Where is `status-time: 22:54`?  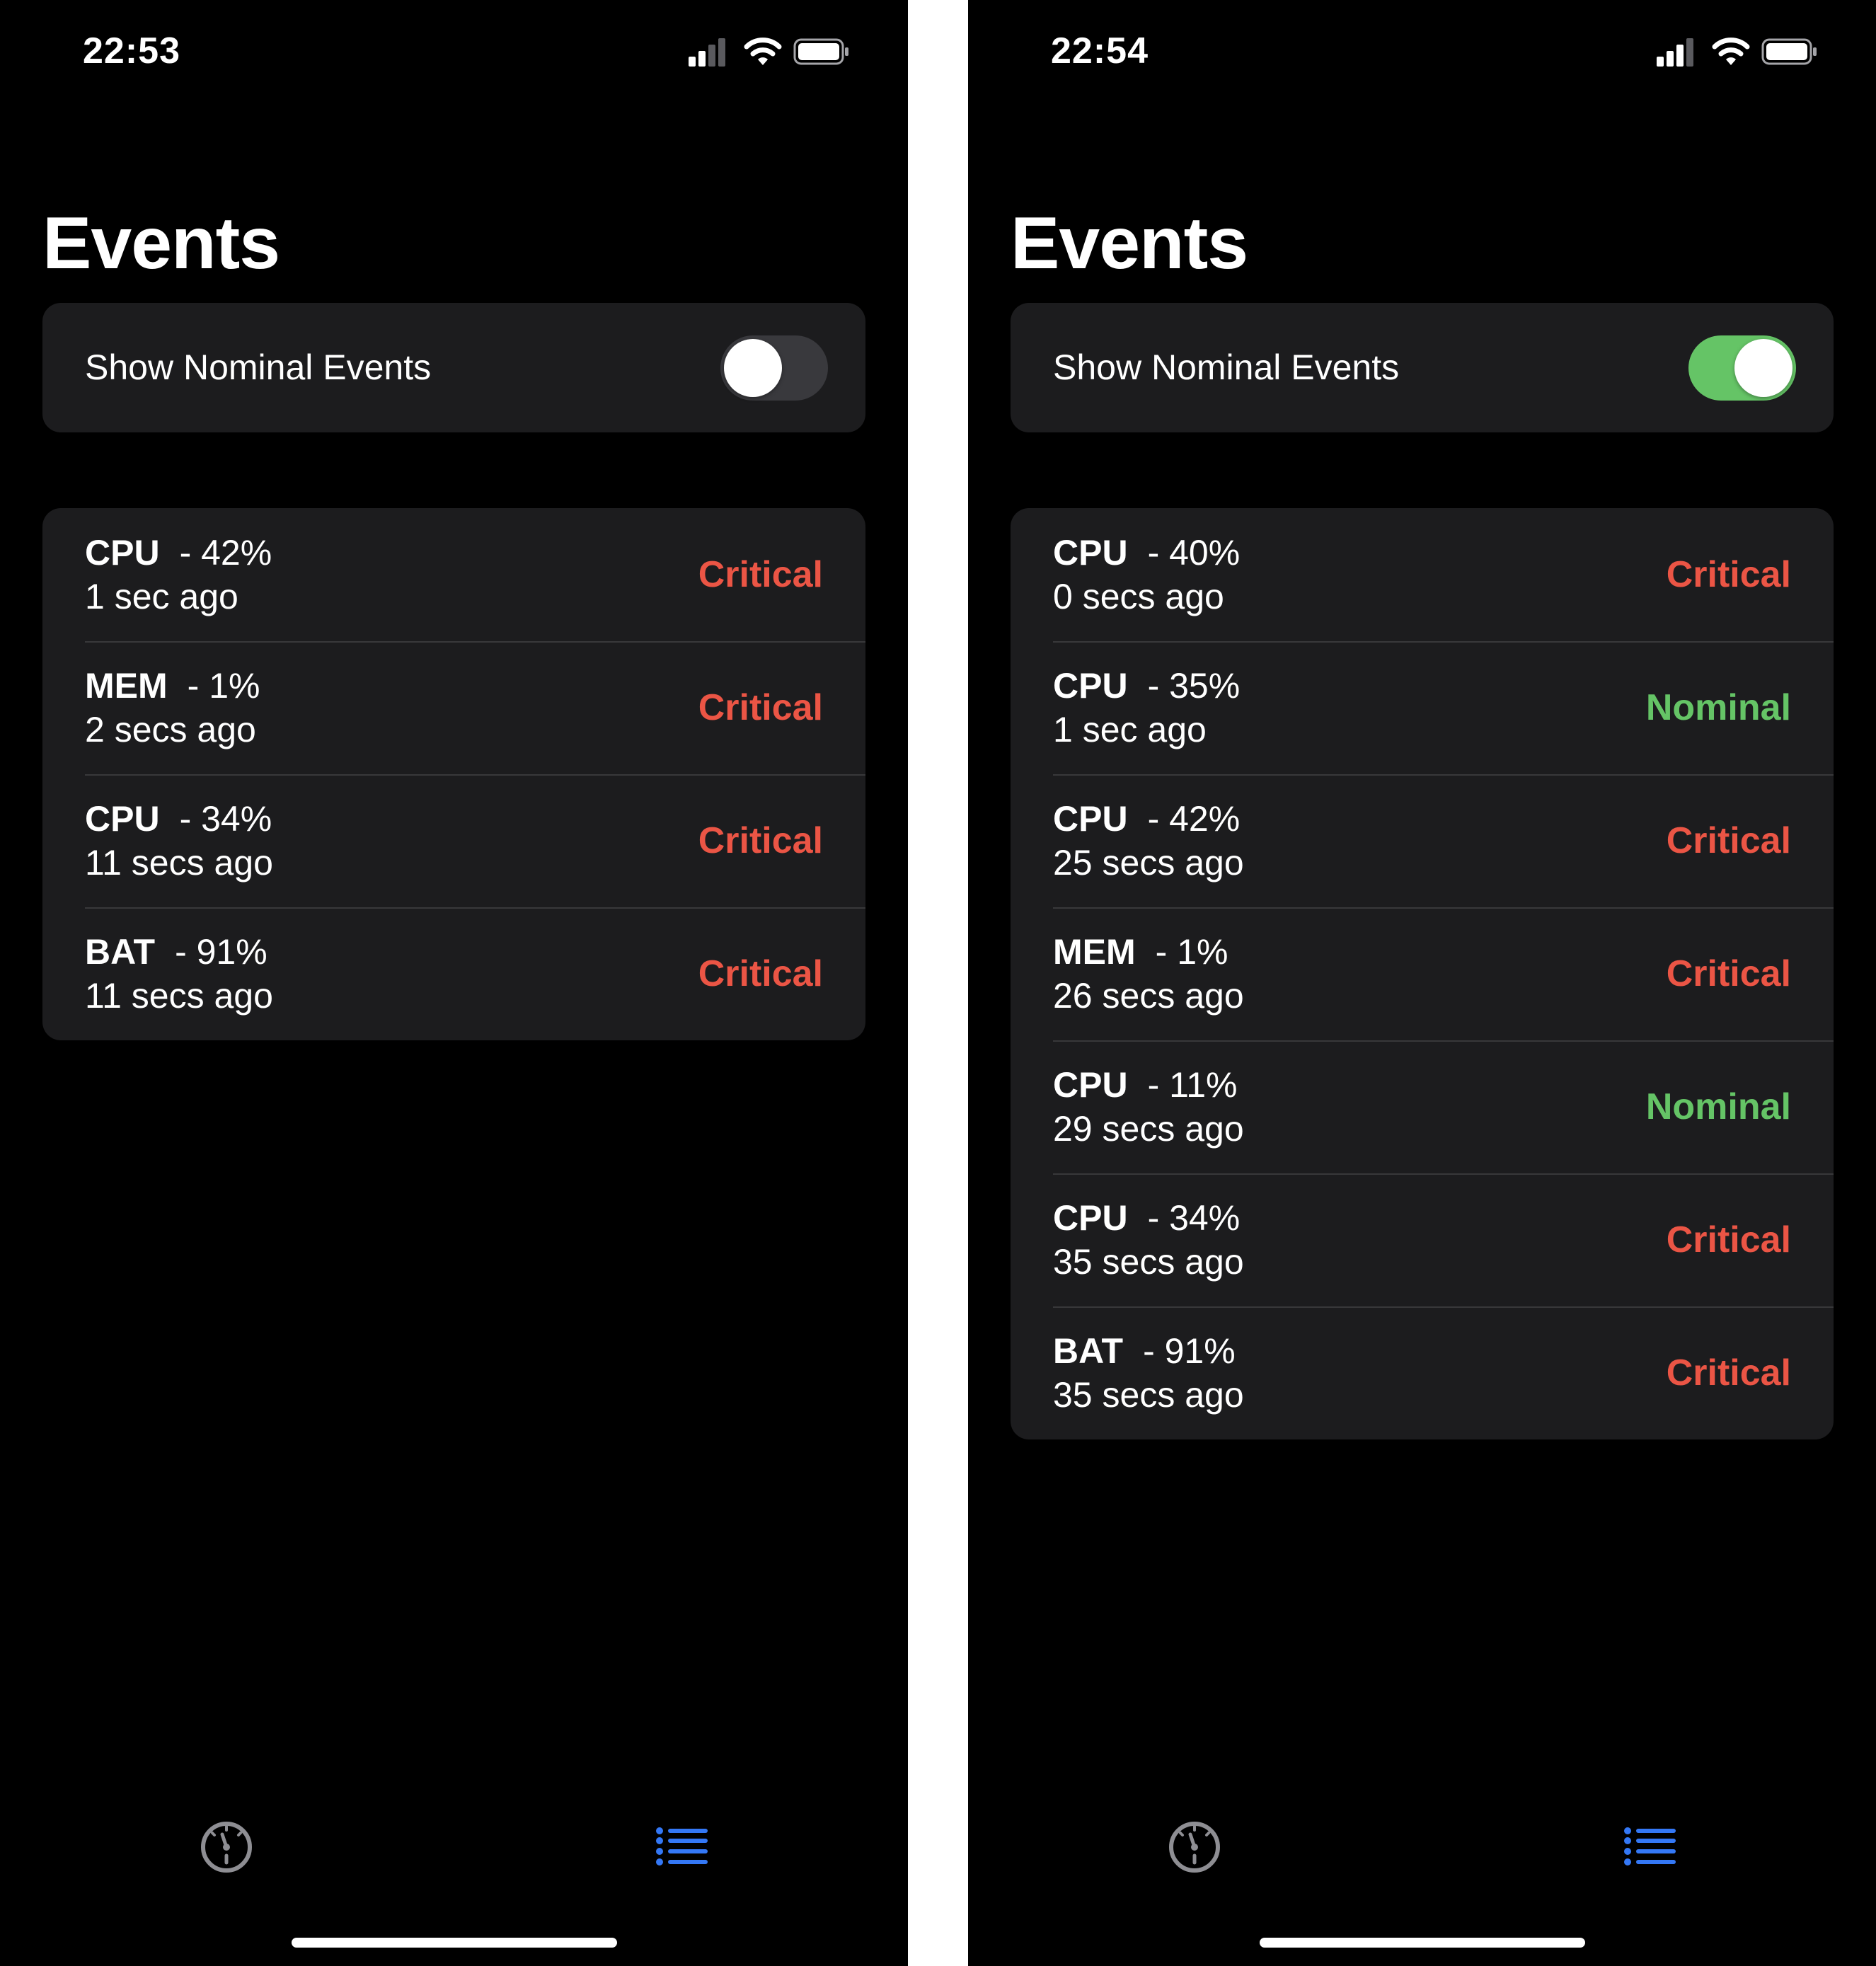
status-time: 22:54 is located at coordinates (1100, 50).